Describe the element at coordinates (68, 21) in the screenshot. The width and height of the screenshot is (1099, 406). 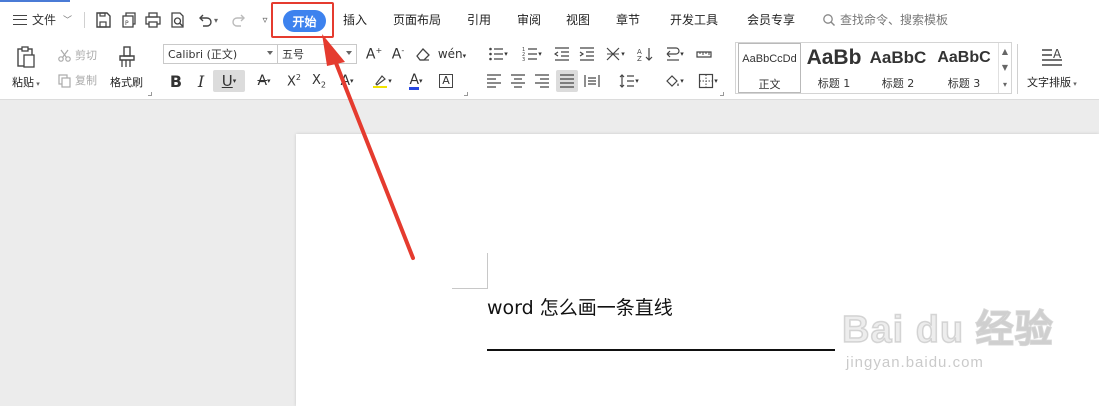
I see `chevron-down-icon: ﹀` at that location.